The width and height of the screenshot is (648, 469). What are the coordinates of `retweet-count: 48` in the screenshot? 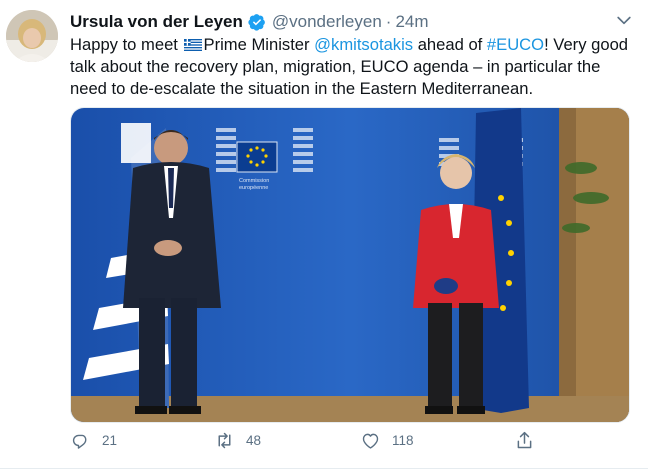 It's located at (254, 440).